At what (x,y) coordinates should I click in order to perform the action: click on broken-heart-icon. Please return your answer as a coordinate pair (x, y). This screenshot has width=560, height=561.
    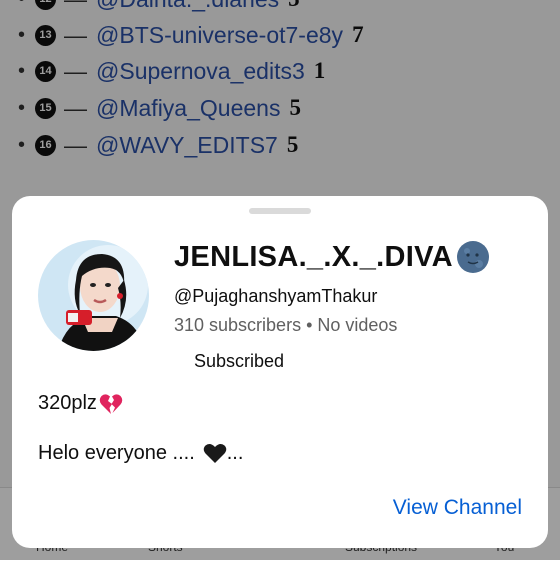
    Looking at the image, I should click on (111, 404).